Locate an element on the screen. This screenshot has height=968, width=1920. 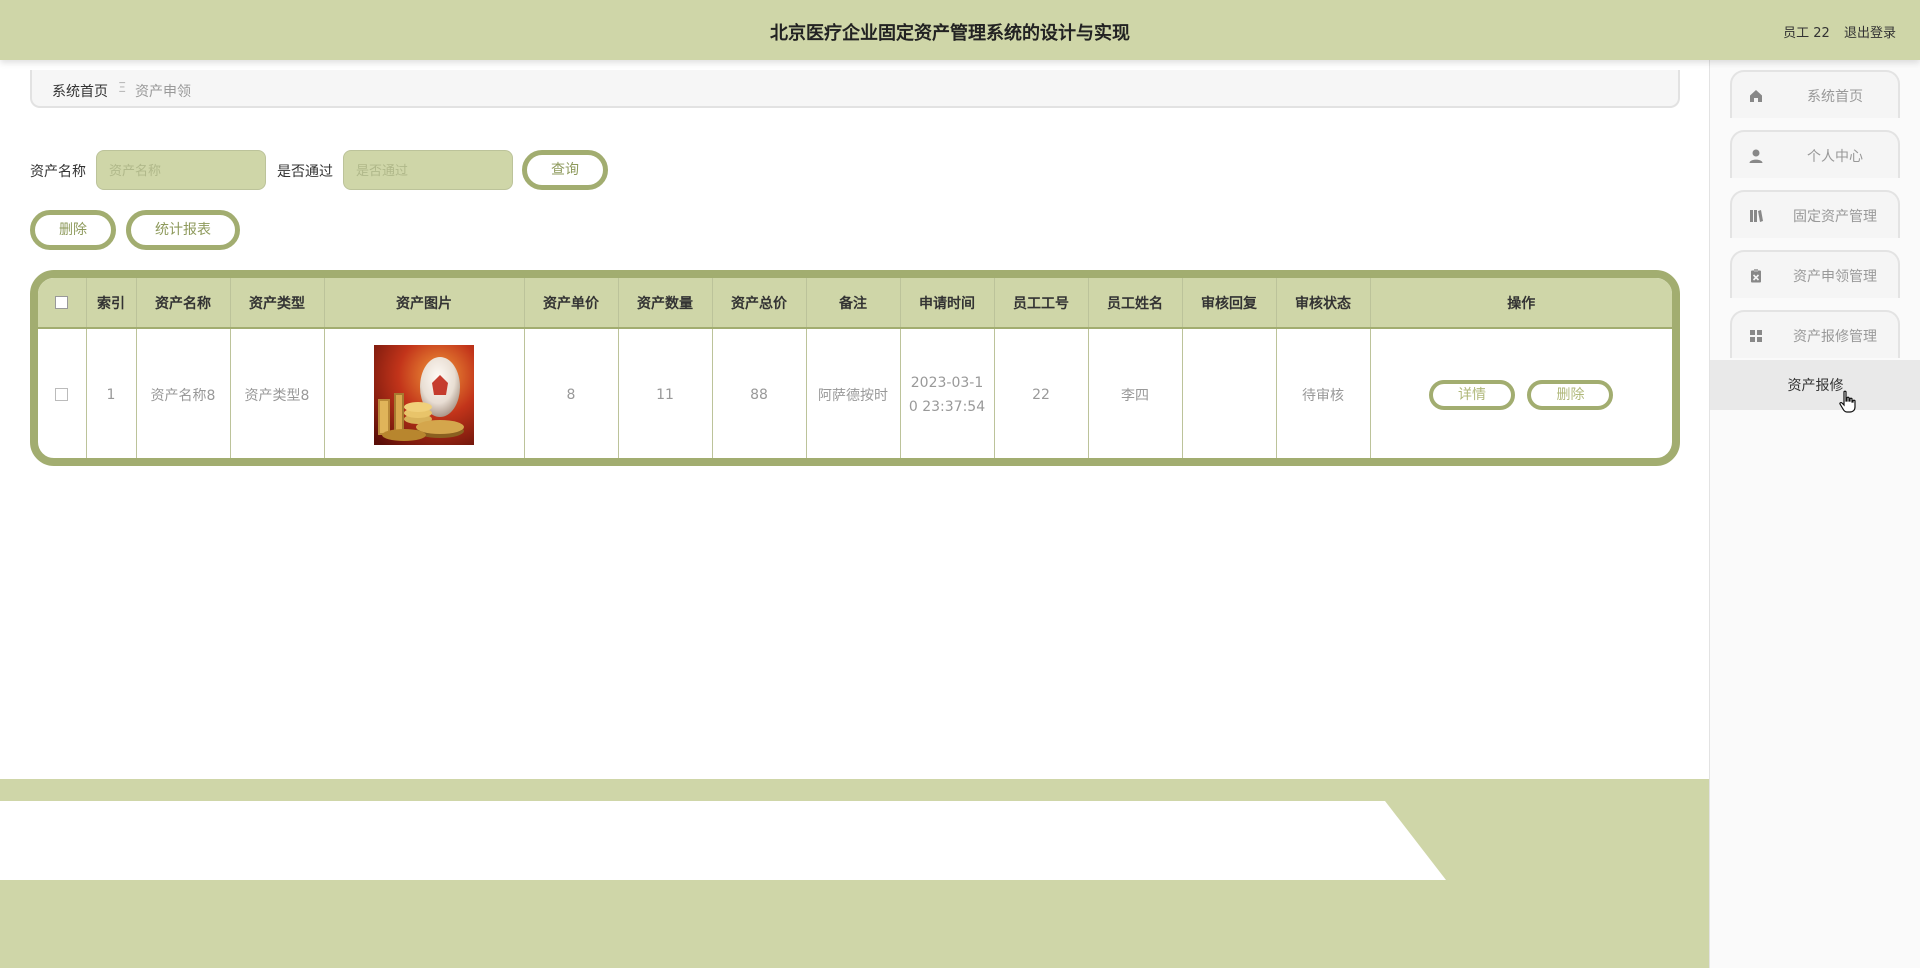
cell-type: 资产类型8 is located at coordinates (277, 393).